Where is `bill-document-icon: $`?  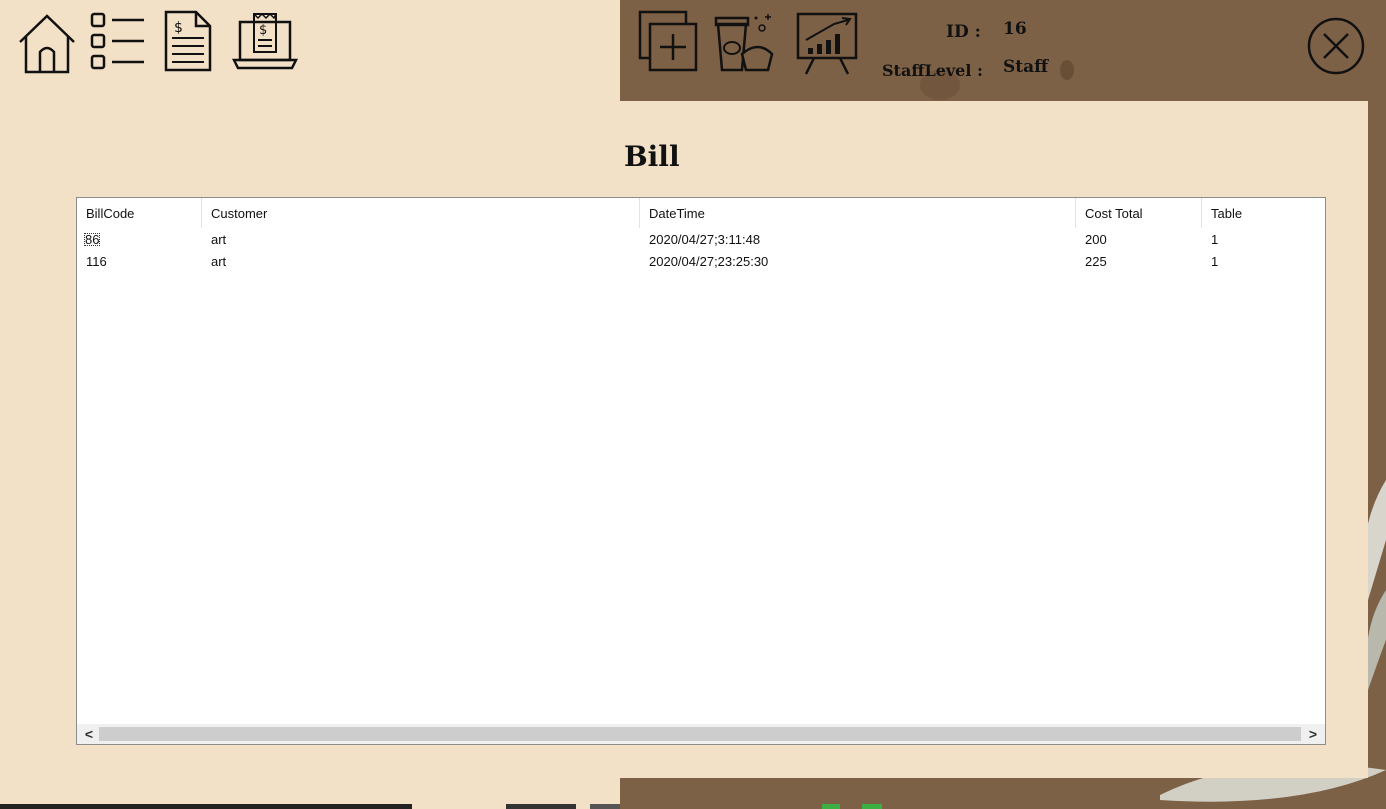
bill-document-icon: $ is located at coordinates (188, 41).